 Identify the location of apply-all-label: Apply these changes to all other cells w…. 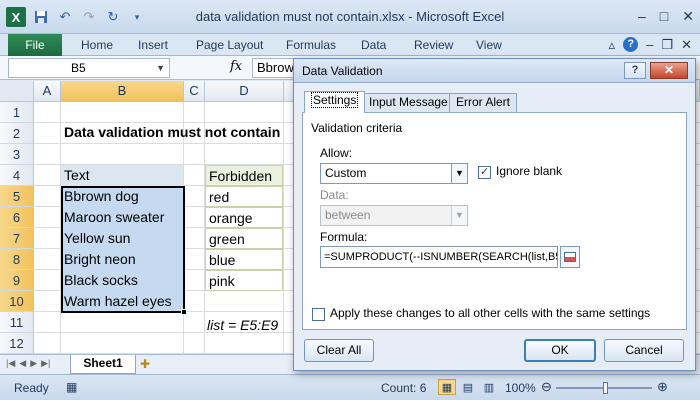
(490, 313).